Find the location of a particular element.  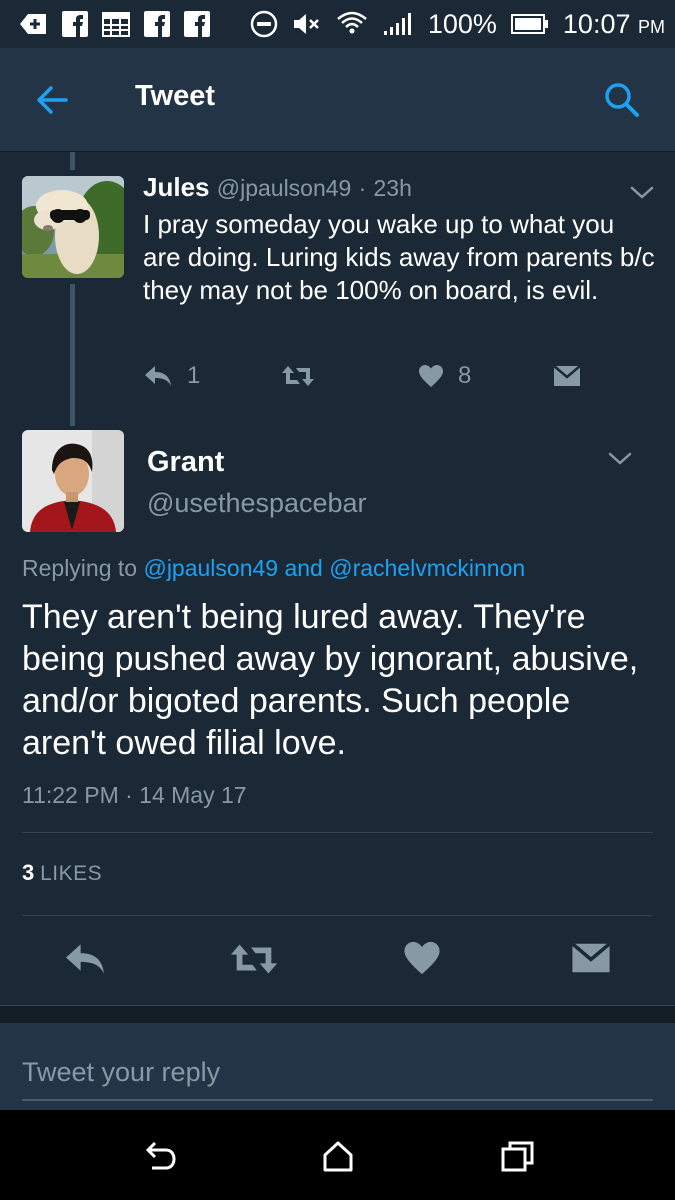

recents-icon is located at coordinates (517, 1156).